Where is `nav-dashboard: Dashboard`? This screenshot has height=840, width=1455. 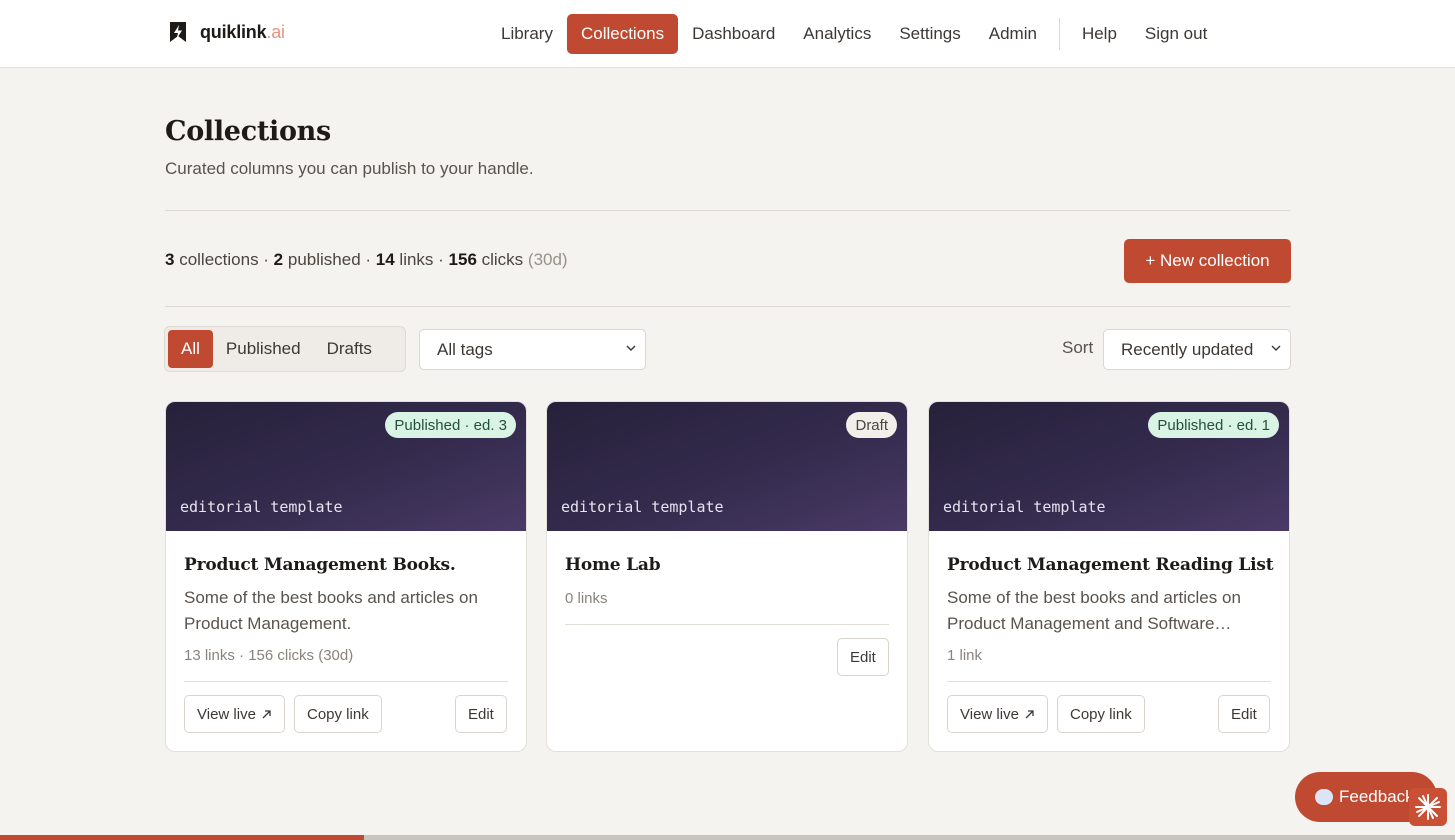
nav-dashboard: Dashboard is located at coordinates (733, 34).